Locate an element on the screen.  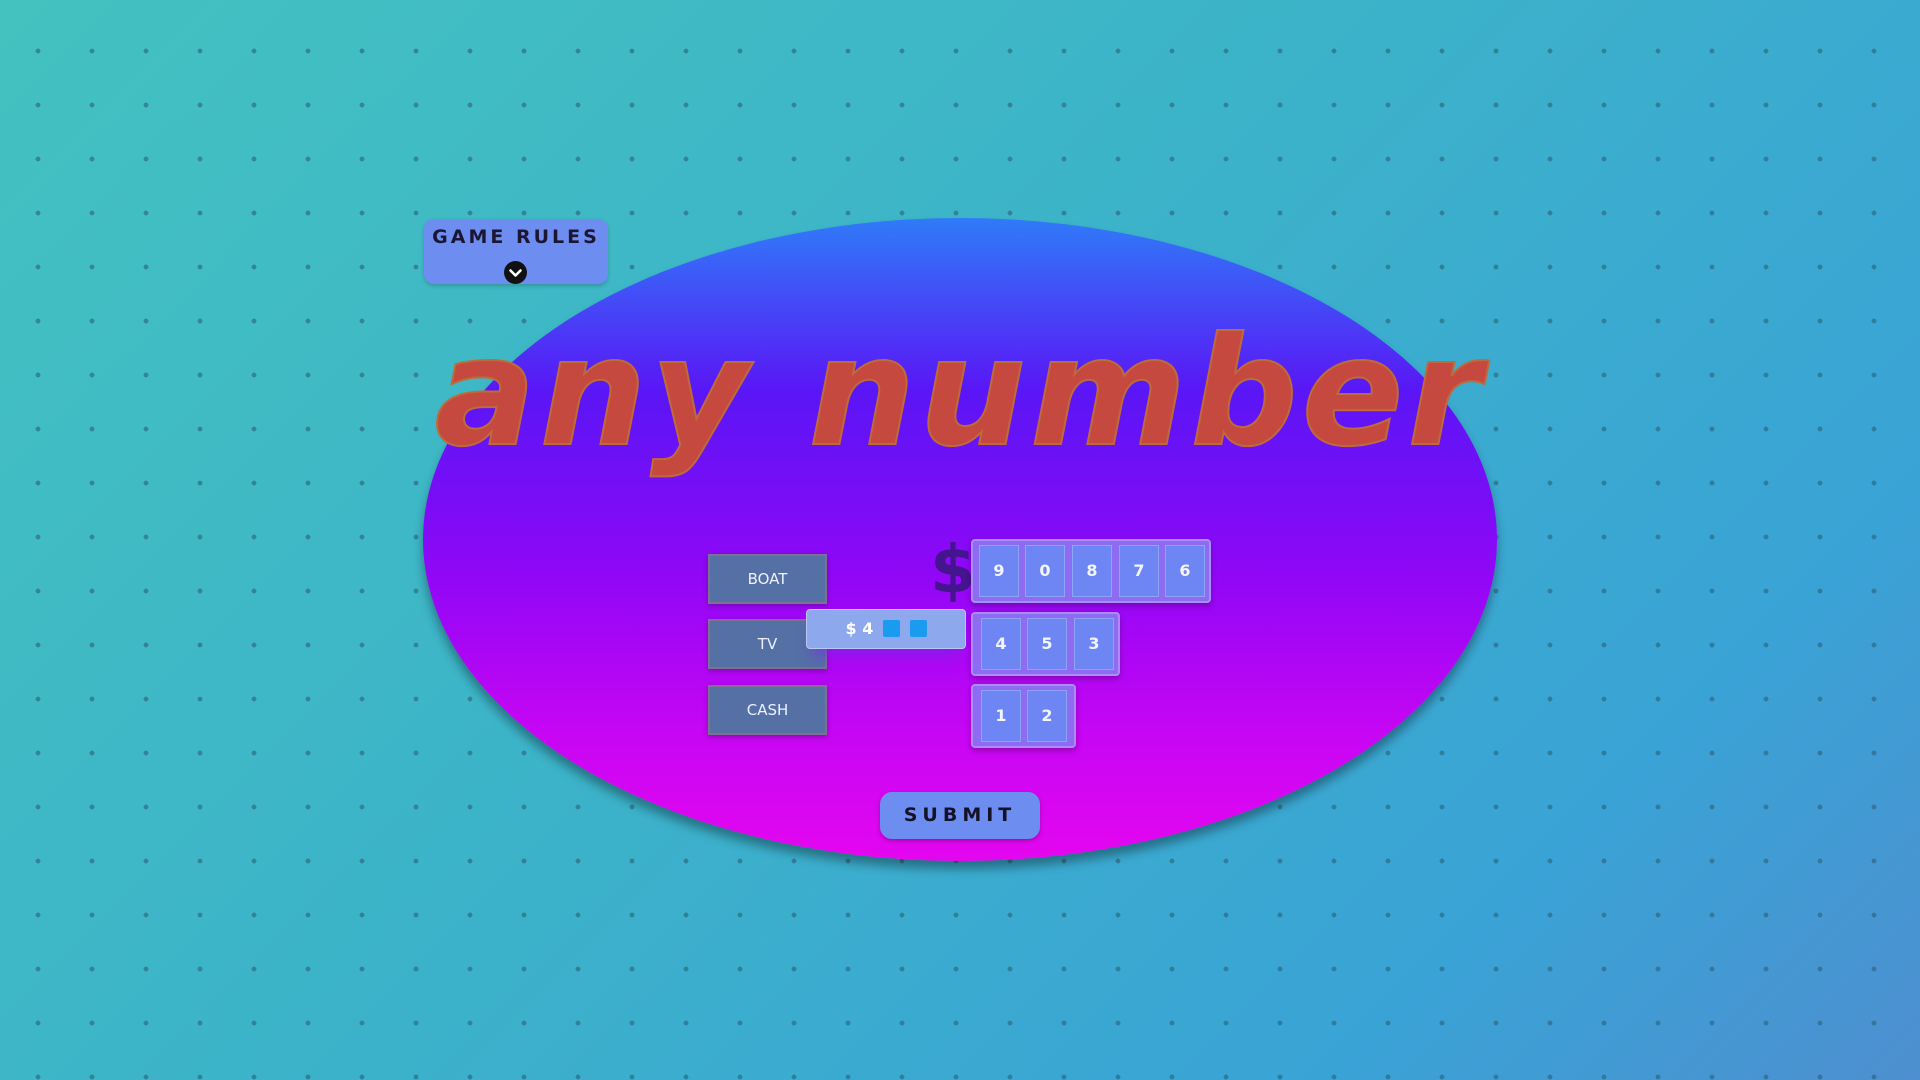
digit-tile: 6 is located at coordinates (1185, 571).